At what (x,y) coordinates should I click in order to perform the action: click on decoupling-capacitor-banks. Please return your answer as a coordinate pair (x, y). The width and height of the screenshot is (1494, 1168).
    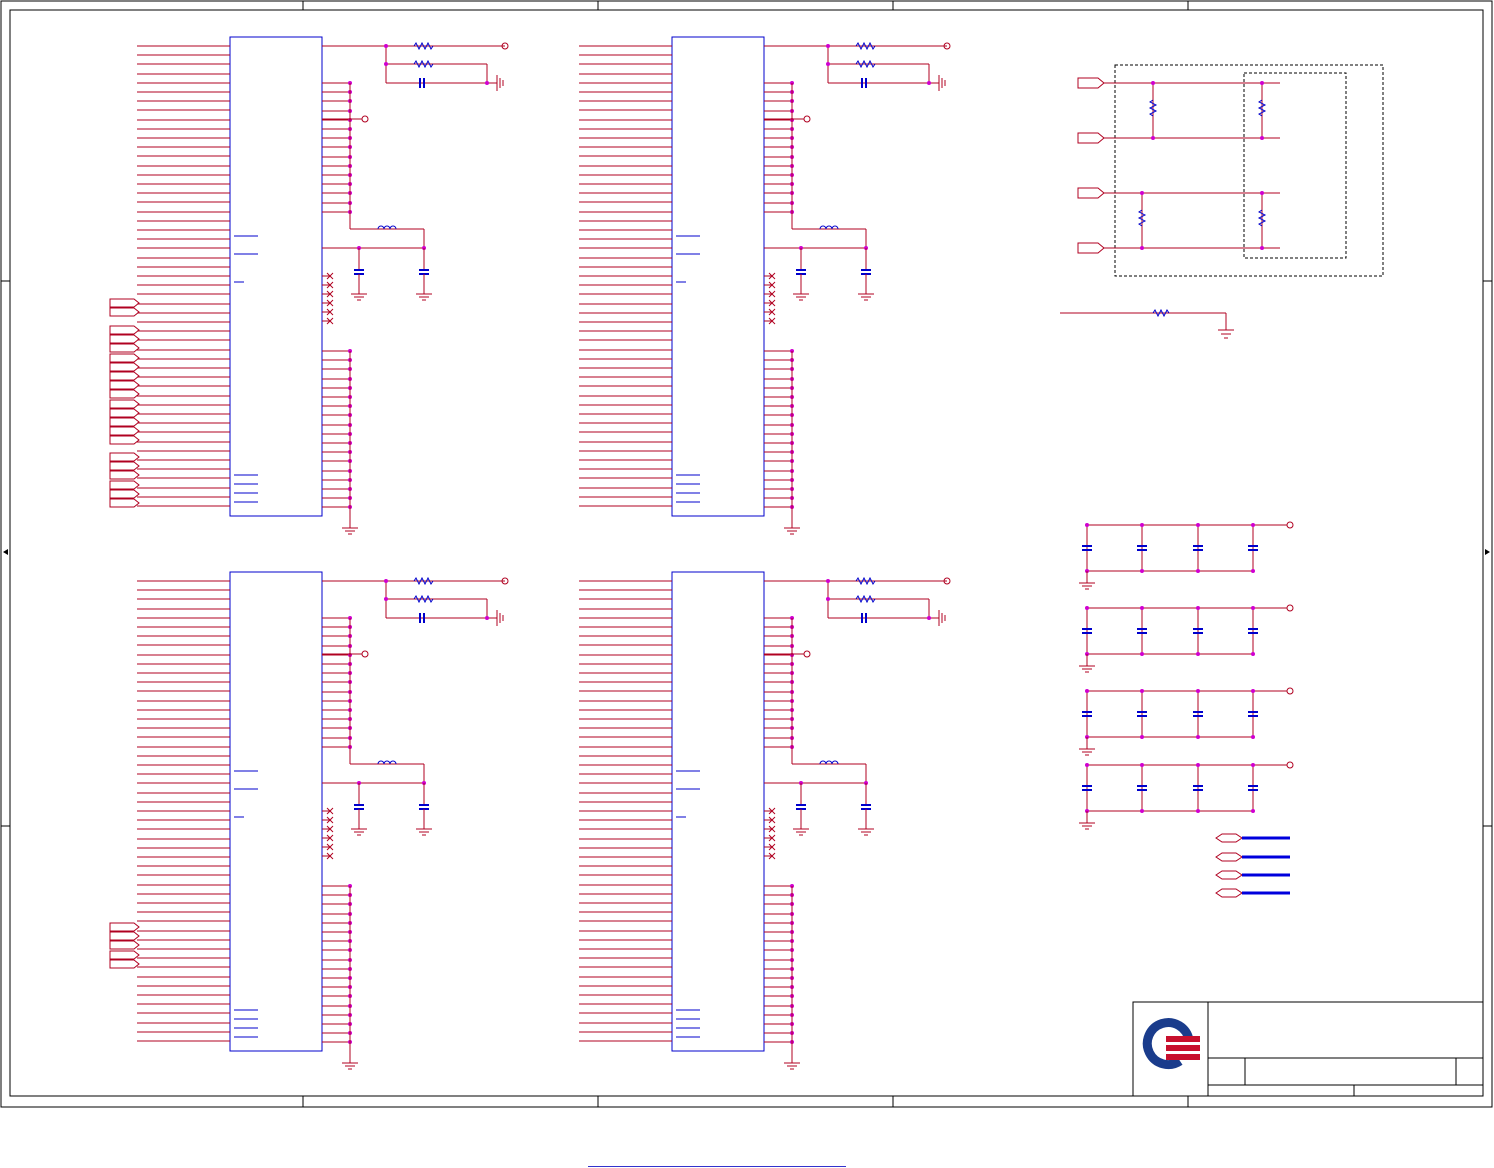
    Looking at the image, I should click on (1186, 675).